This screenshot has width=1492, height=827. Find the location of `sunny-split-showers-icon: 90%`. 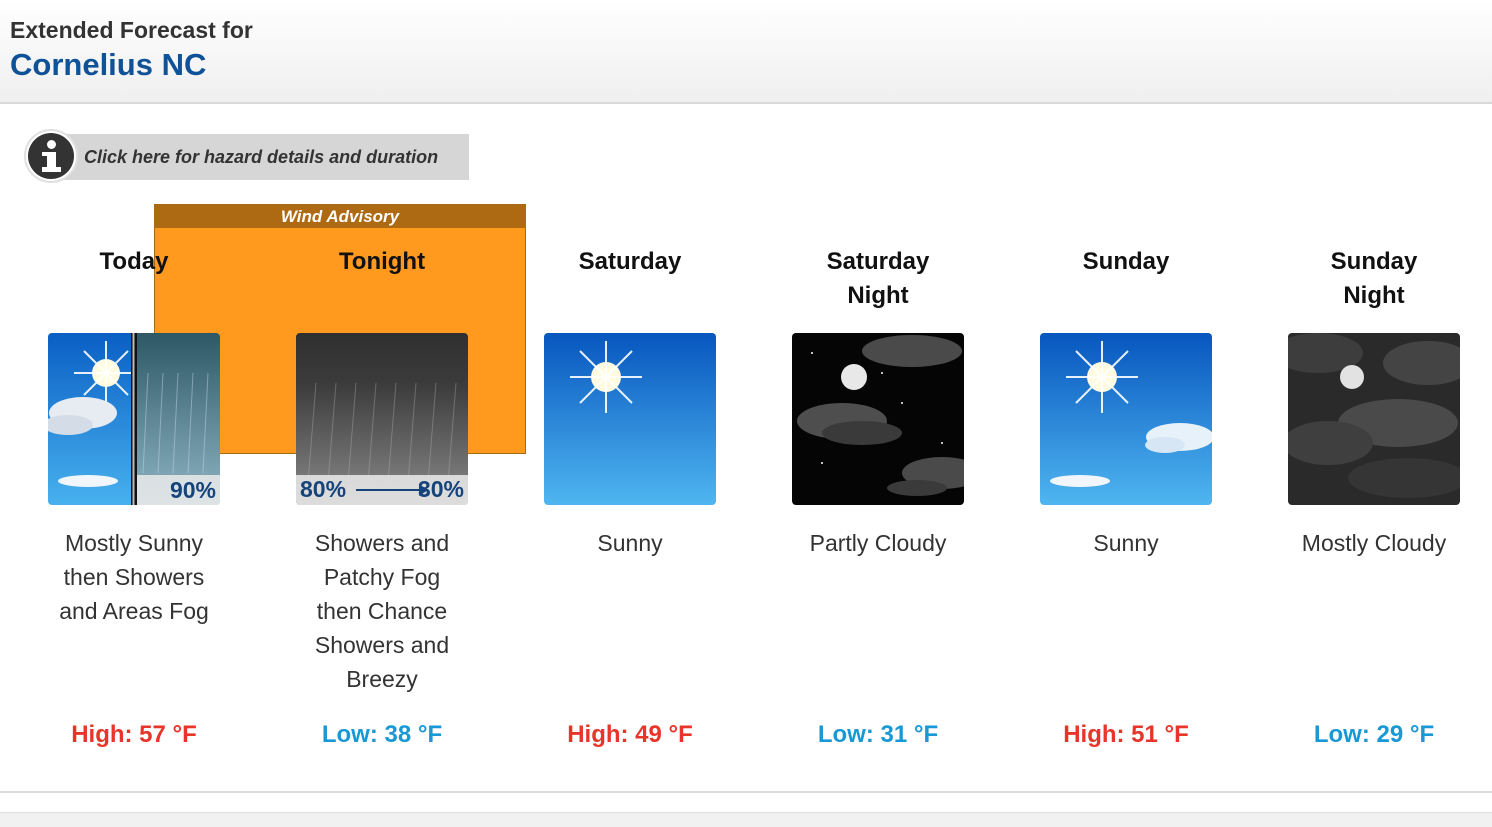

sunny-split-showers-icon: 90% is located at coordinates (134, 419).